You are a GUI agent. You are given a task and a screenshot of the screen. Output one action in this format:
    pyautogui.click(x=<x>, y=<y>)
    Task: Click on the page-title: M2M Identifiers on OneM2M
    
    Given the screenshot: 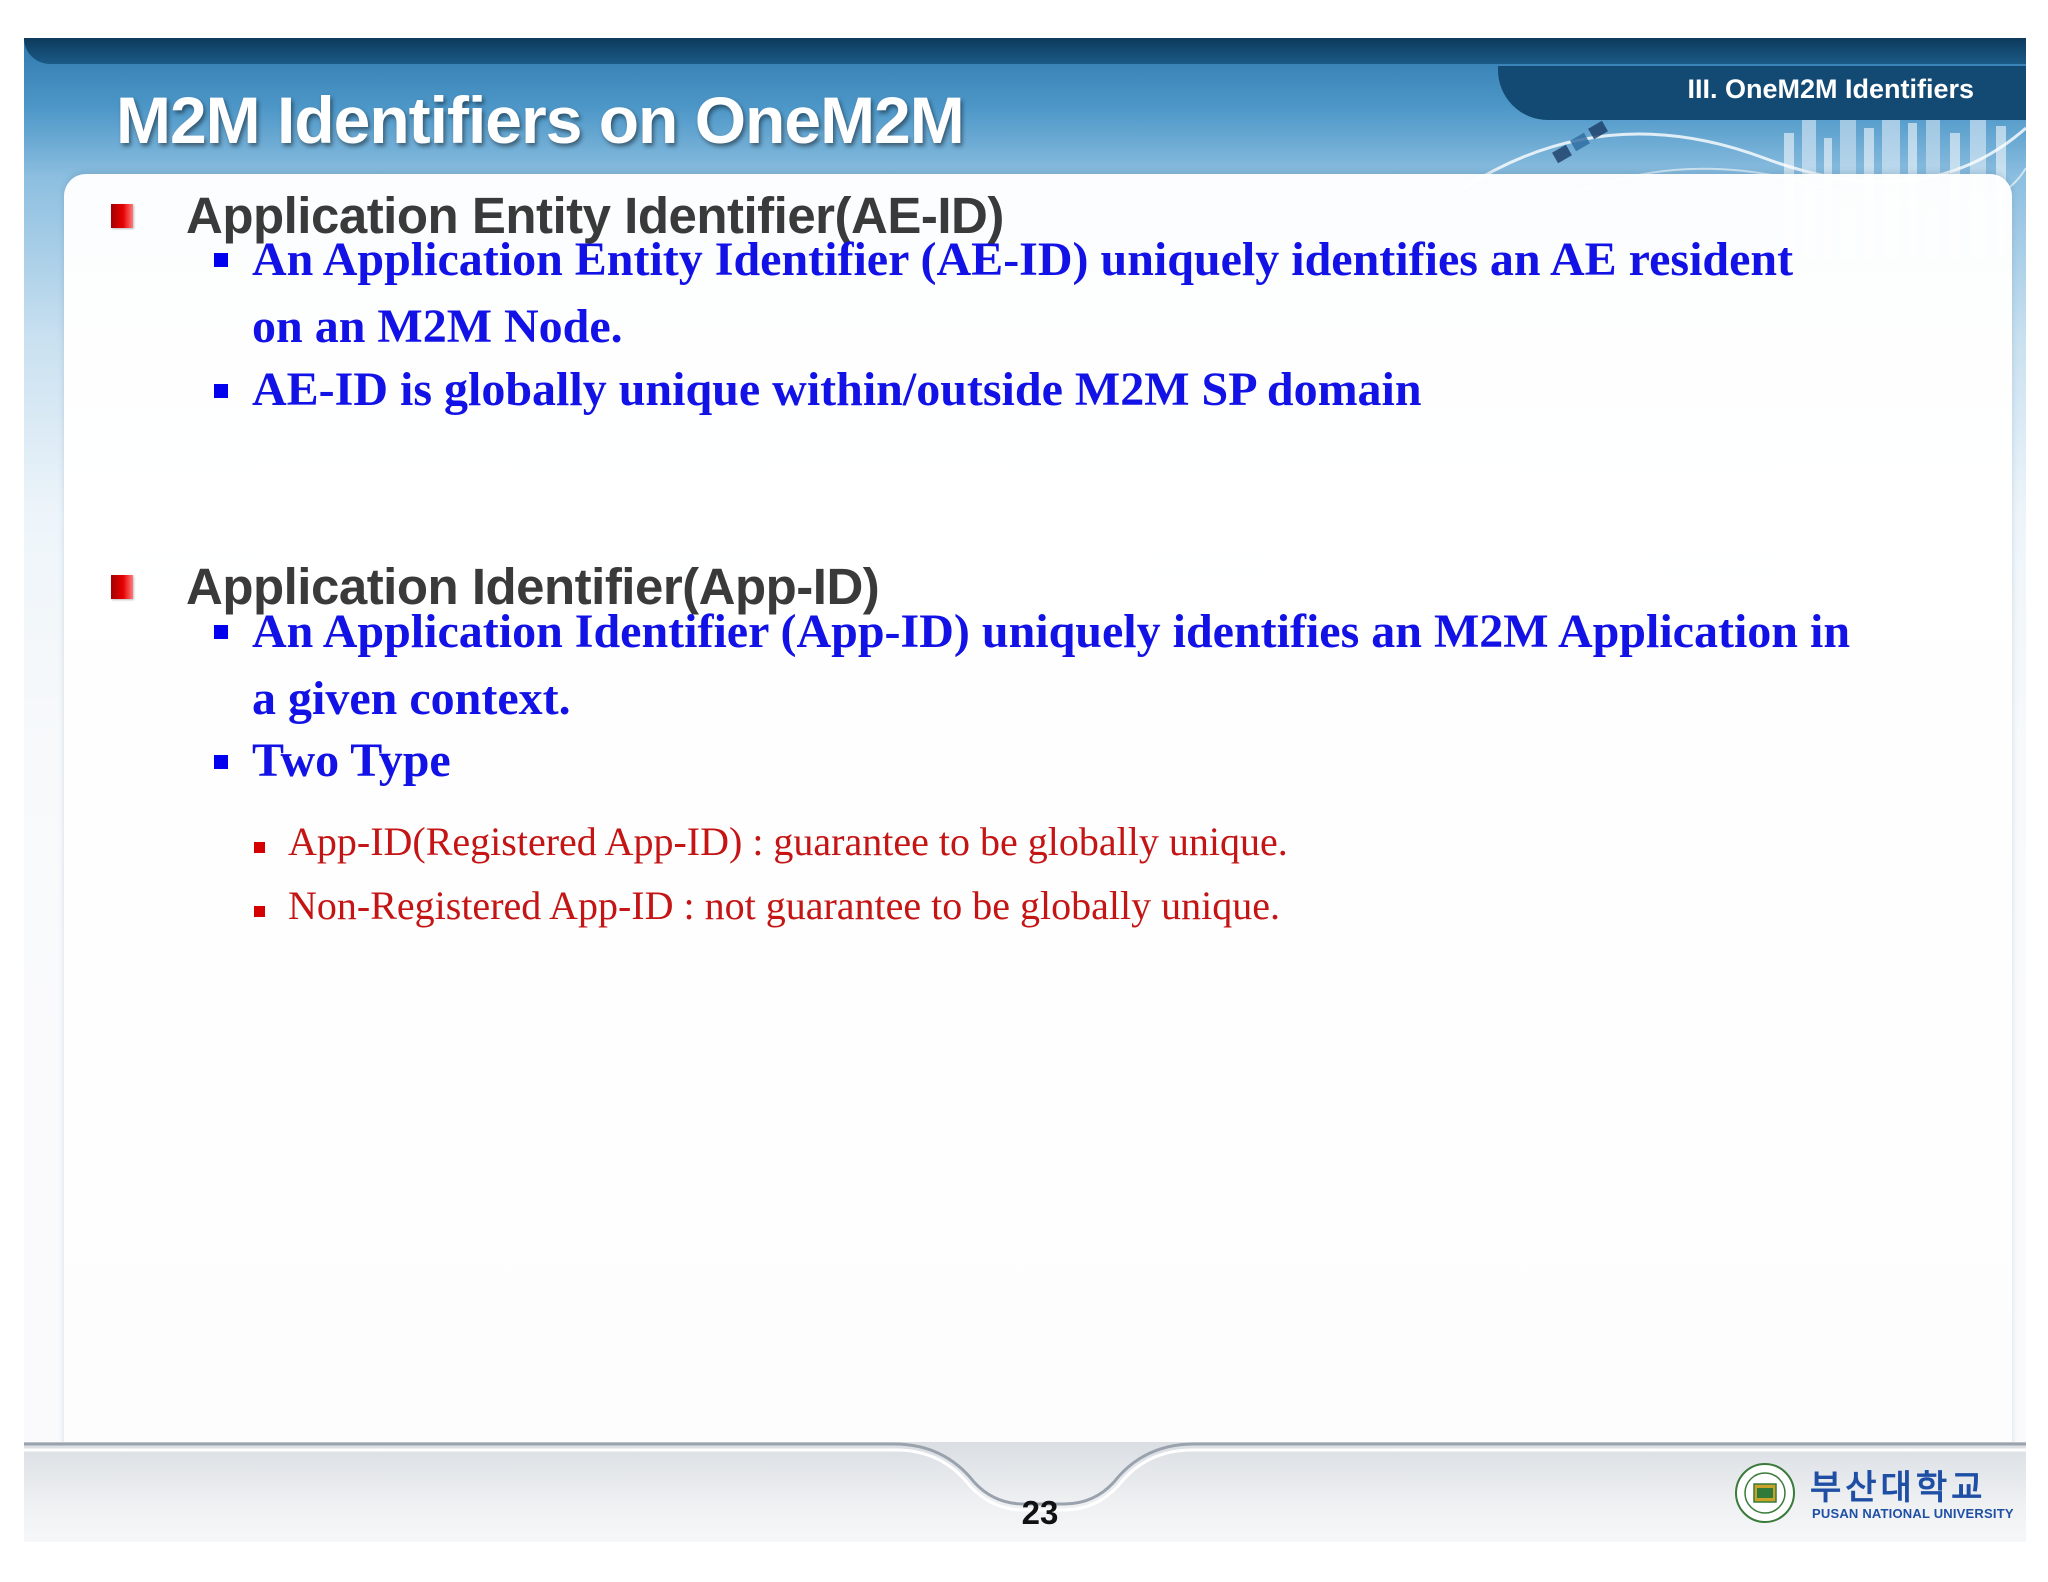 What is the action you would take?
    pyautogui.click(x=540, y=120)
    